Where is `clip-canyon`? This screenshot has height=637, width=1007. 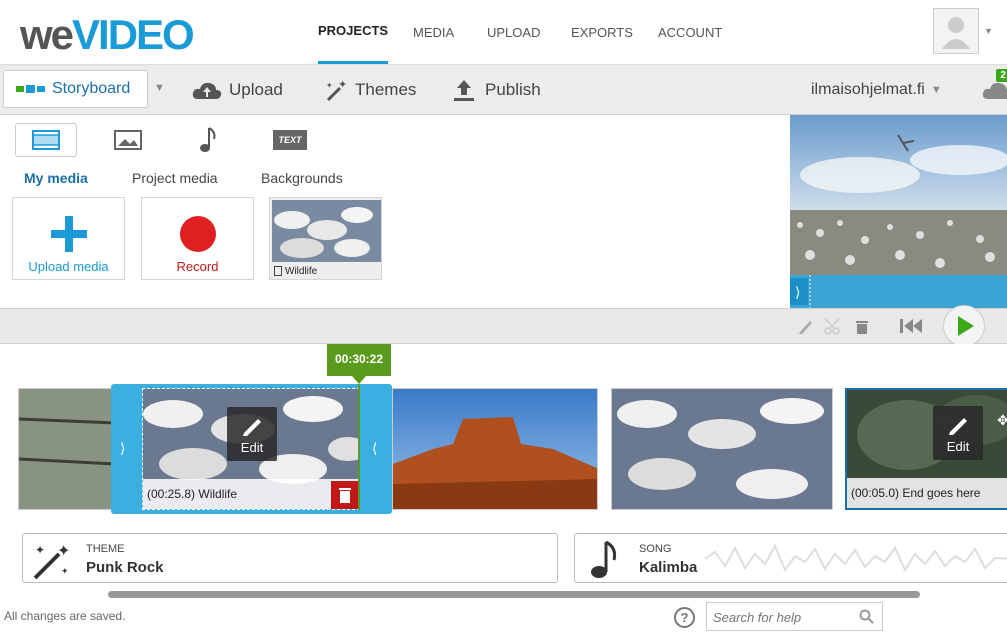
clip-canyon is located at coordinates (495, 449).